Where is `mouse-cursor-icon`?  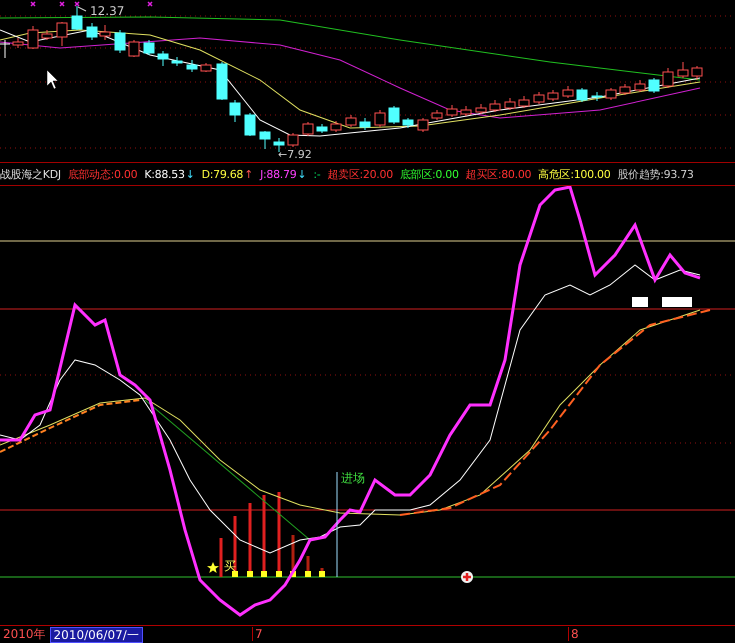 mouse-cursor-icon is located at coordinates (52, 80).